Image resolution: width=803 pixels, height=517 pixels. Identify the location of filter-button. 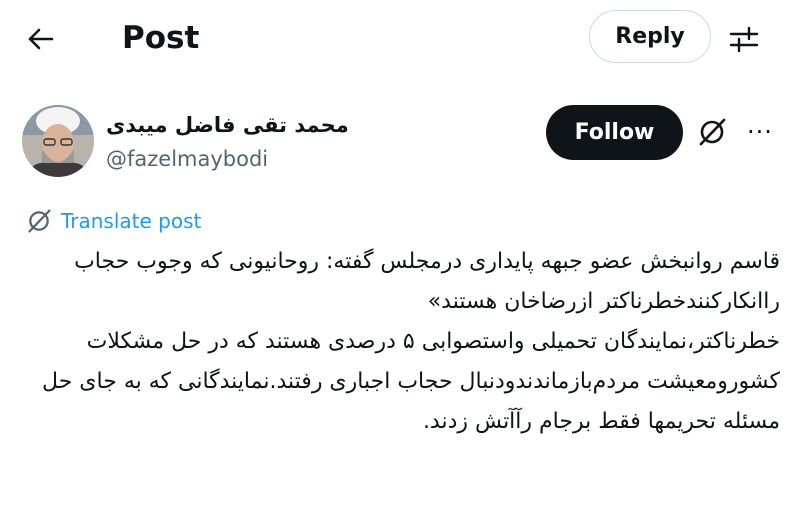
(744, 39).